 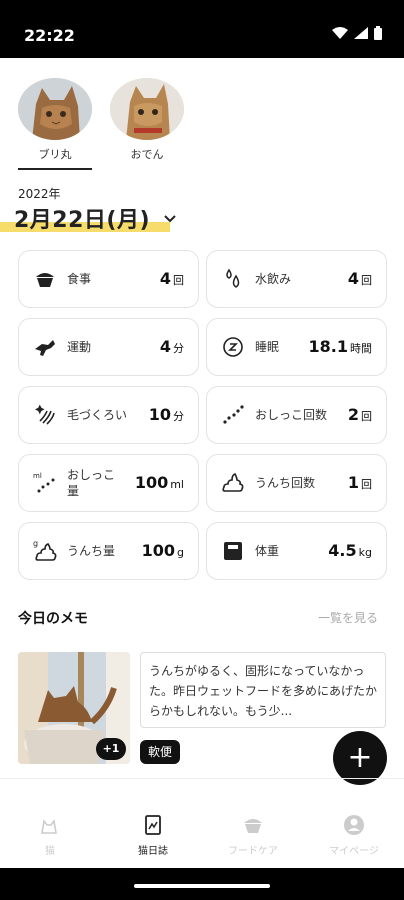 I want to click on stat-unit: 時間, so click(x=361, y=348).